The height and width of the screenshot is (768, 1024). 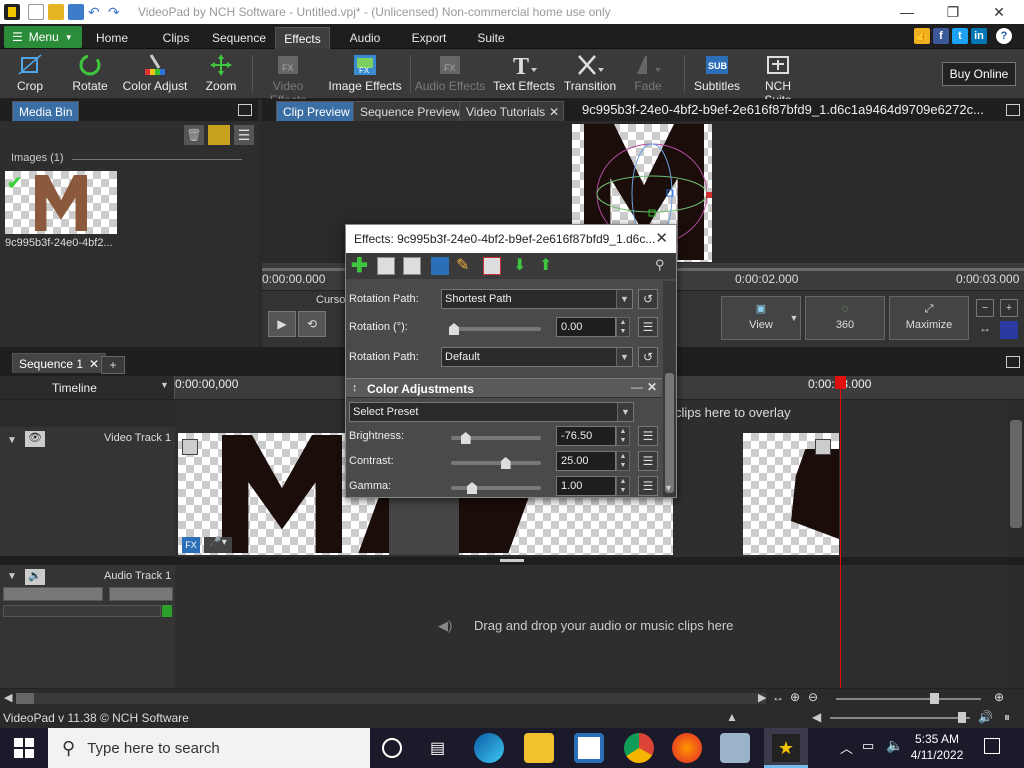 What do you see at coordinates (496, 329) in the screenshot?
I see `rotation-slider` at bounding box center [496, 329].